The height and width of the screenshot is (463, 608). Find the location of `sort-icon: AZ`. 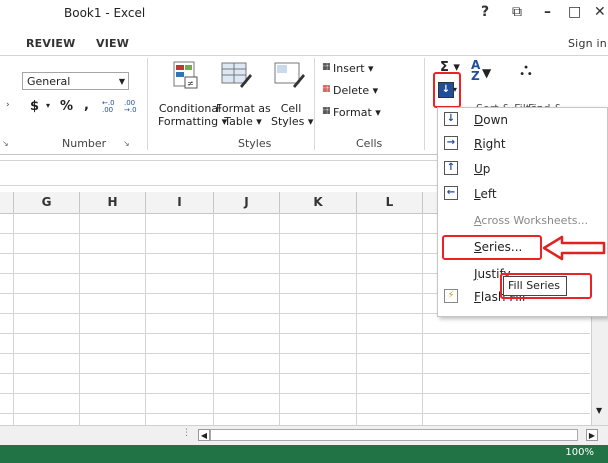

sort-icon: AZ is located at coordinates (476, 70).